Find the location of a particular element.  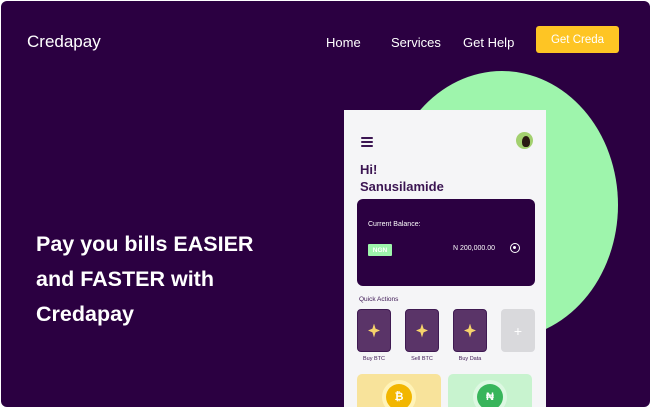

btc-card: ₿ is located at coordinates (399, 390).